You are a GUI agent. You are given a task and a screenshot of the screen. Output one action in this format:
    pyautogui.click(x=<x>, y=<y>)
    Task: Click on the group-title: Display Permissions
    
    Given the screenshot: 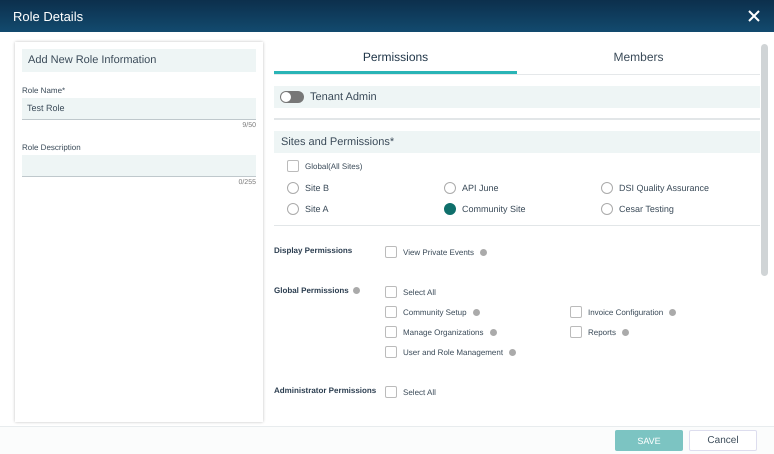 What is the action you would take?
    pyautogui.click(x=313, y=250)
    